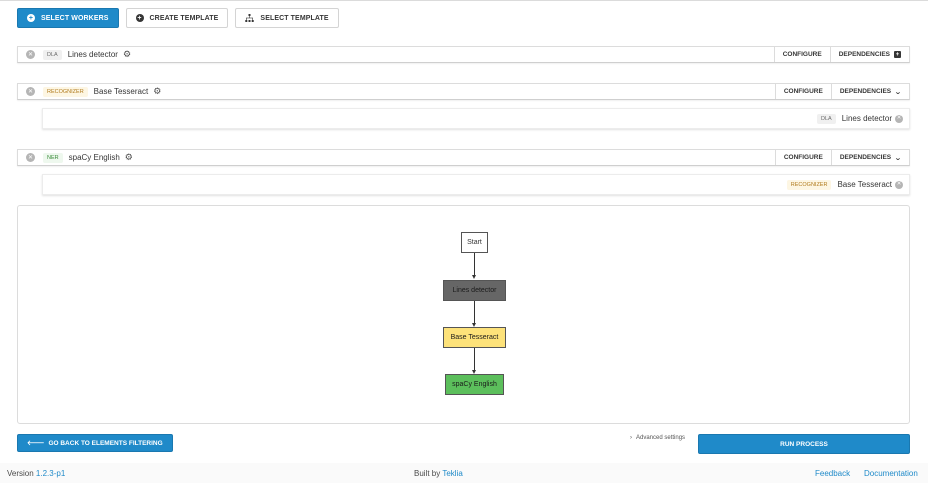  What do you see at coordinates (53, 157) in the screenshot?
I see `worker-type-badge: NER` at bounding box center [53, 157].